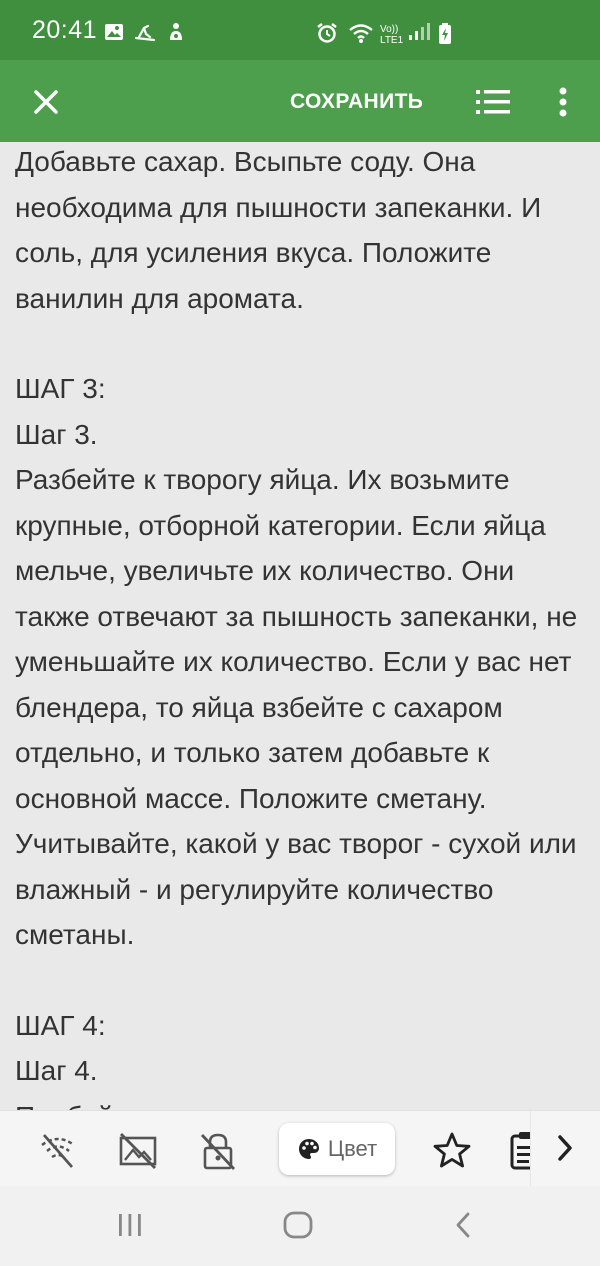  I want to click on status-time: 20:41, so click(65, 30).